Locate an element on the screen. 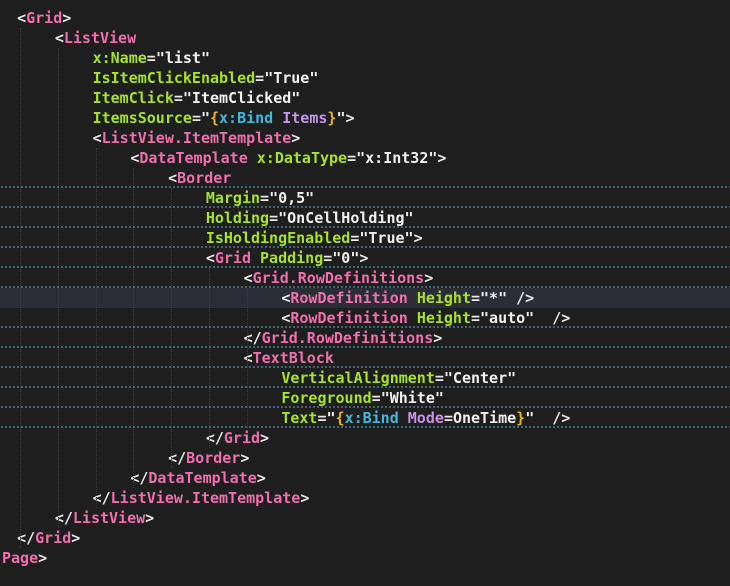 This screenshot has width=730, height=586. attribute-name: x:Name is located at coordinates (119, 58).